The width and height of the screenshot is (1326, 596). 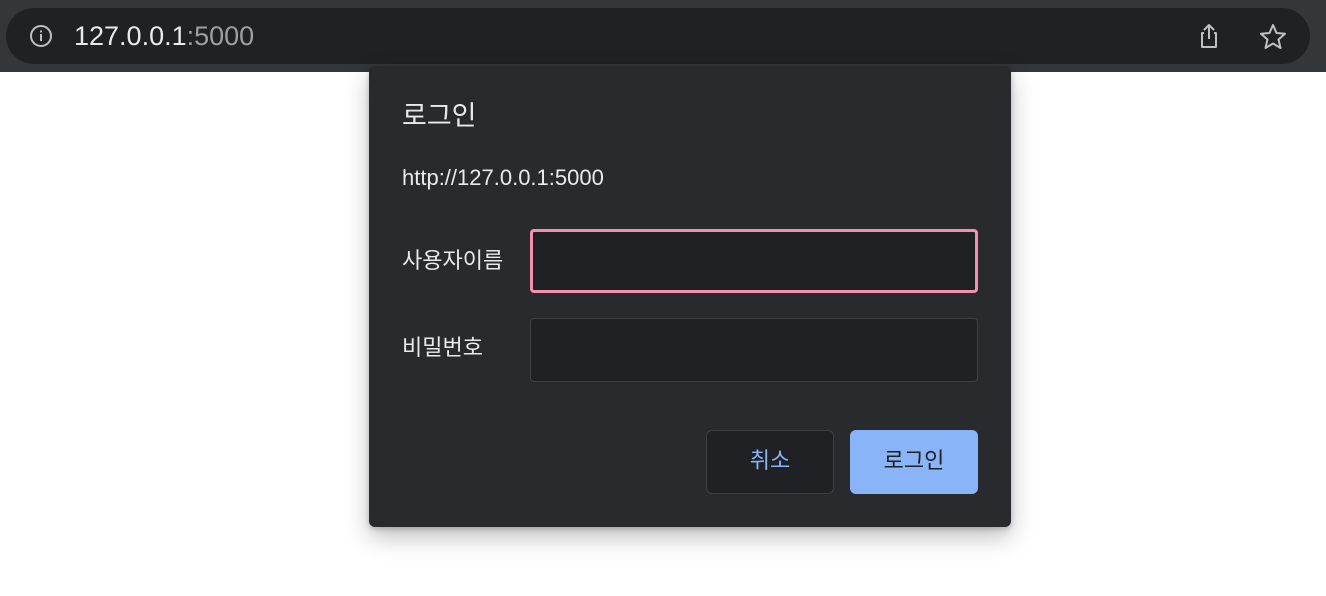 What do you see at coordinates (442, 347) in the screenshot?
I see `password-label: 비밀번호` at bounding box center [442, 347].